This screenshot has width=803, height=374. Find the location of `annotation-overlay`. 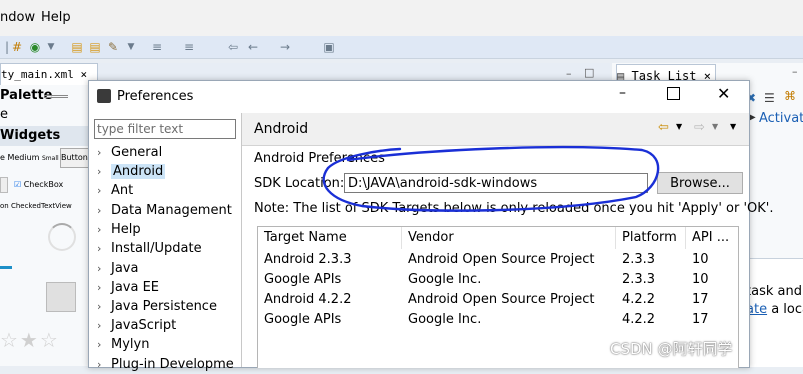

annotation-overlay is located at coordinates (491, 178).